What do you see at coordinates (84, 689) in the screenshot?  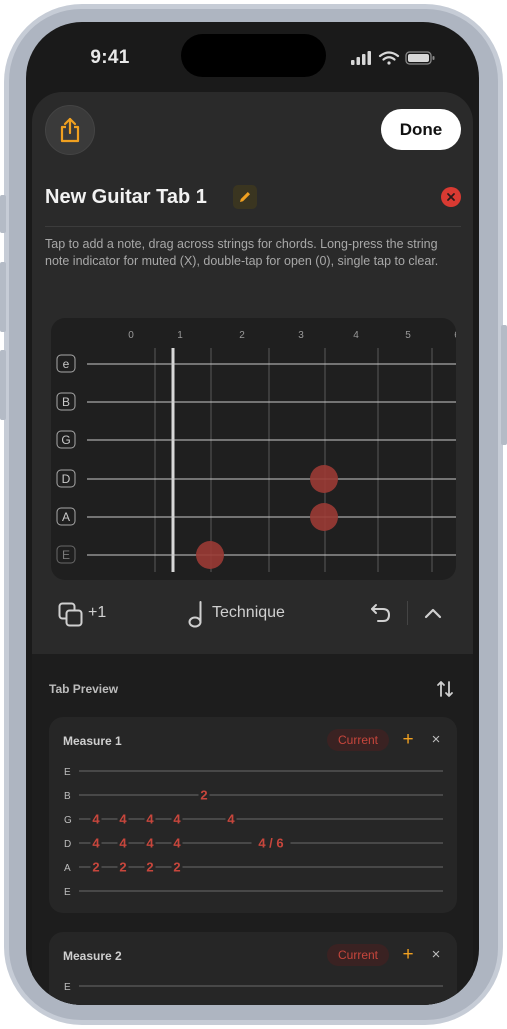 I see `preview-title: Tab Preview` at bounding box center [84, 689].